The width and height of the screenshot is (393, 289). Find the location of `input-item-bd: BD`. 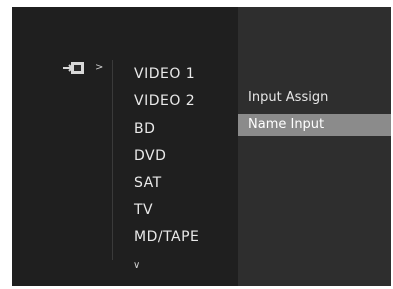

input-item-bd: BD is located at coordinates (144, 129).